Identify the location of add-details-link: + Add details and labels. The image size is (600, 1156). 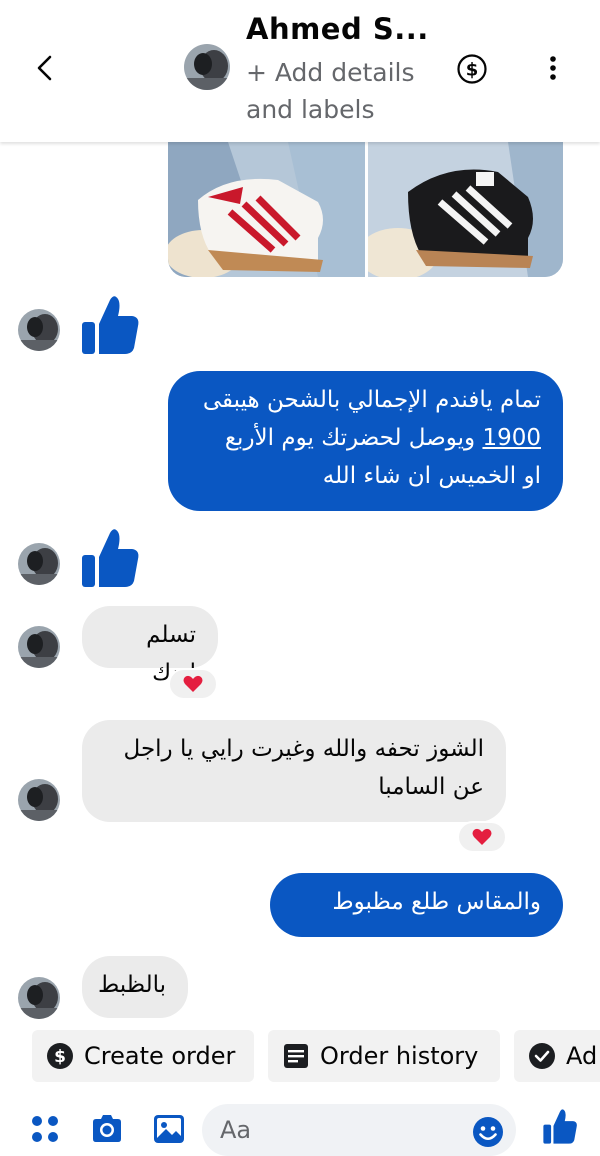
(346, 91).